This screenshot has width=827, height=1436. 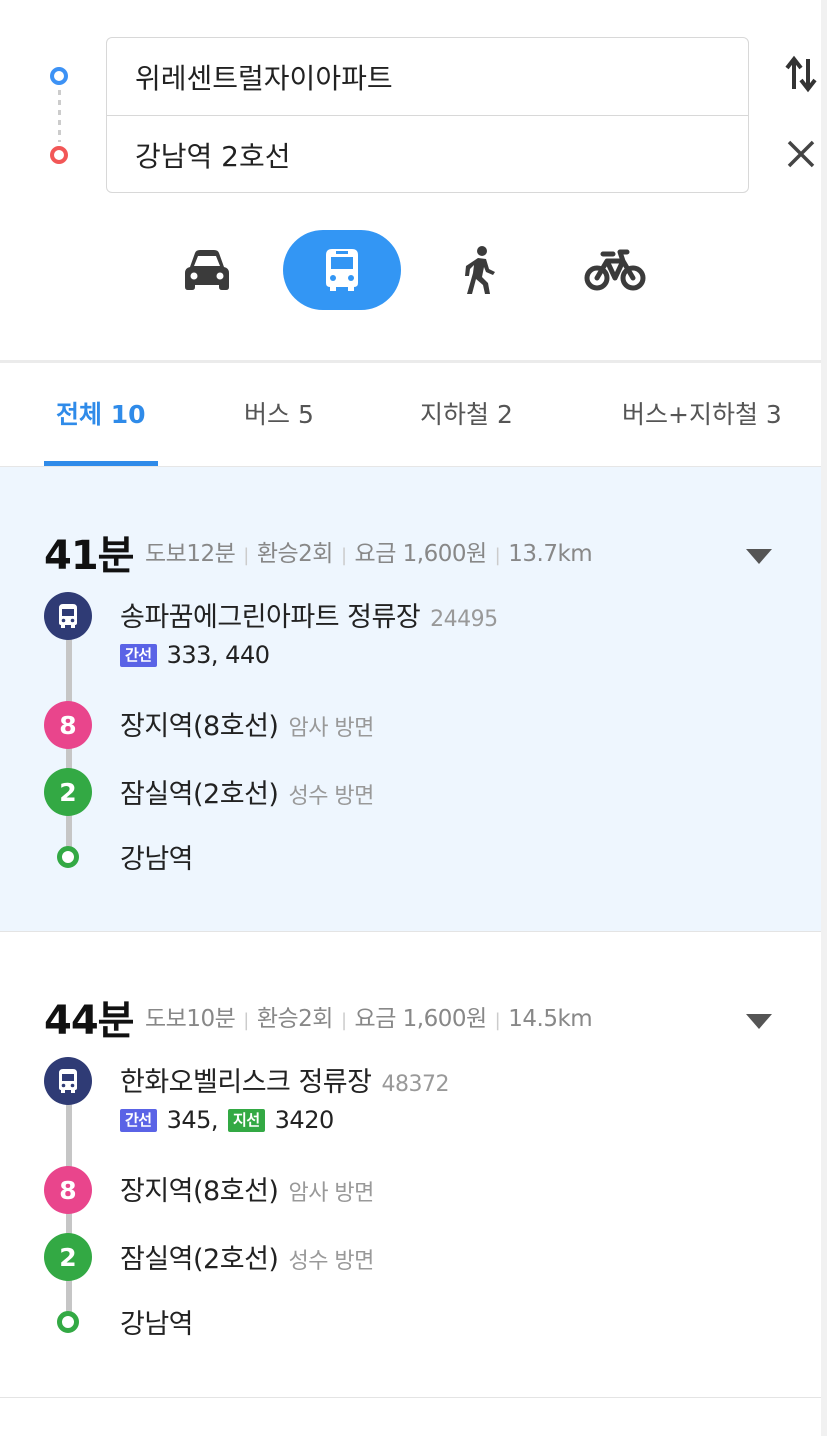 What do you see at coordinates (304, 1120) in the screenshot?
I see `bus-line-numbers: 3420` at bounding box center [304, 1120].